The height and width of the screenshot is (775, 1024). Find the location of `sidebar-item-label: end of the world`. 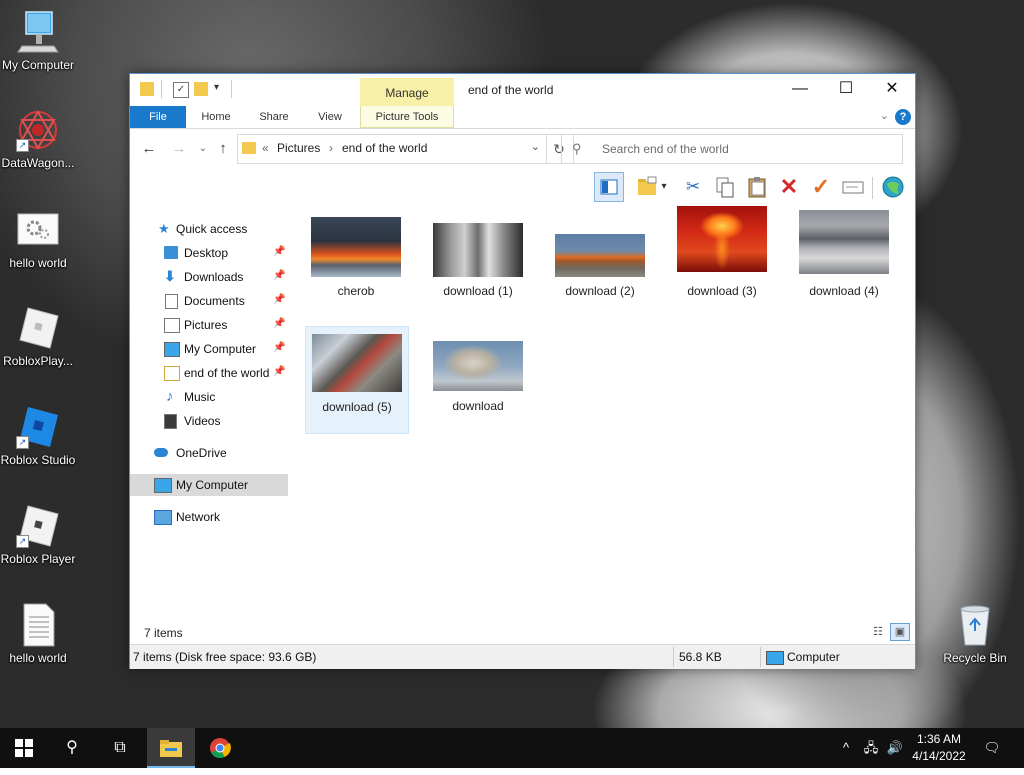

sidebar-item-label: end of the world is located at coordinates (227, 373).